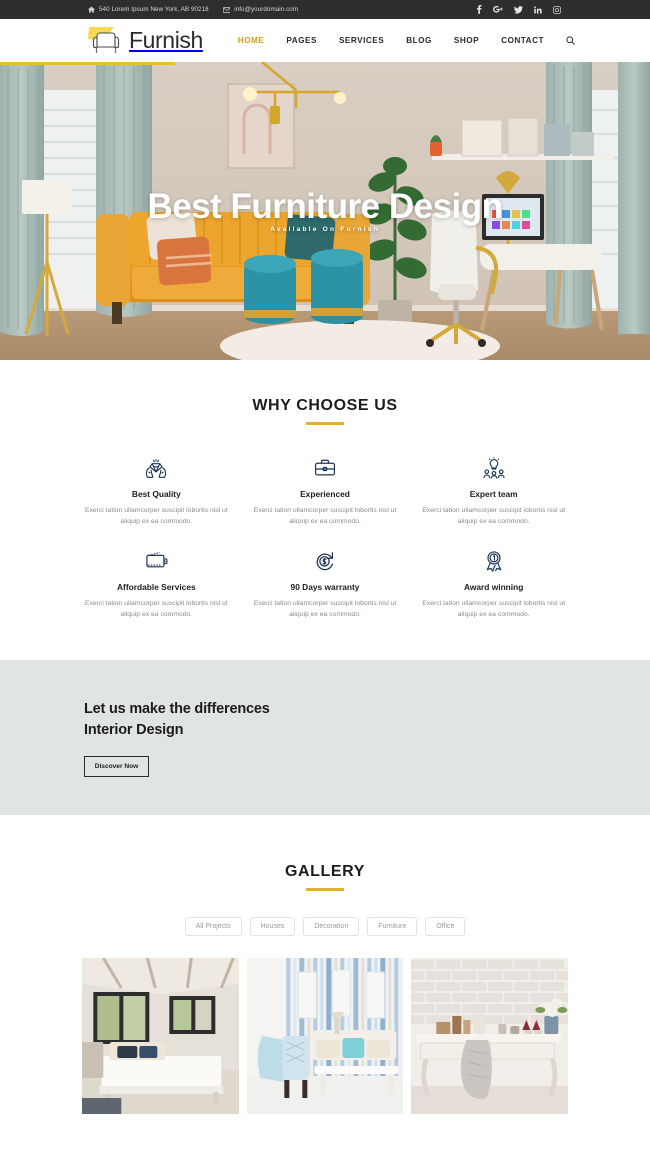  What do you see at coordinates (91, 9) in the screenshot?
I see `home-icon` at bounding box center [91, 9].